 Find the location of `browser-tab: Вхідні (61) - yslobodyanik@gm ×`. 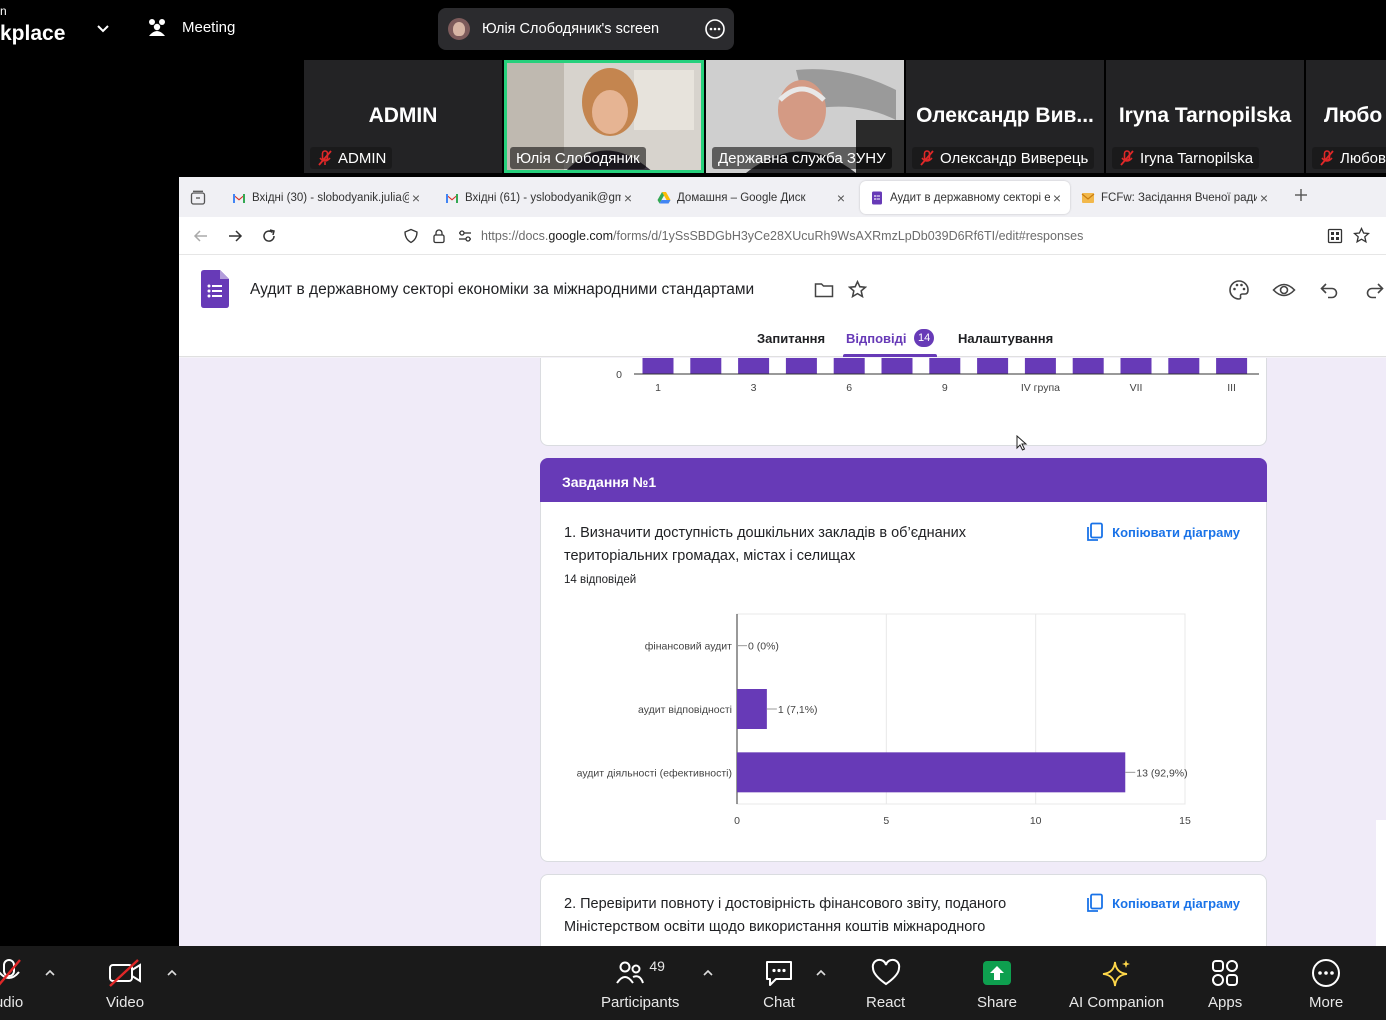

browser-tab: Вхідні (61) - yslobodyanik@gm × is located at coordinates (535, 197).